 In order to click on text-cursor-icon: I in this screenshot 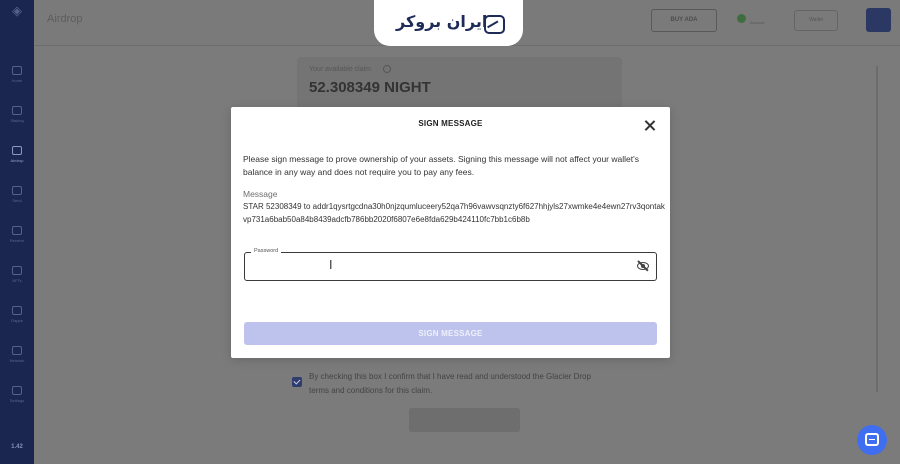, I will do `click(331, 265)`.